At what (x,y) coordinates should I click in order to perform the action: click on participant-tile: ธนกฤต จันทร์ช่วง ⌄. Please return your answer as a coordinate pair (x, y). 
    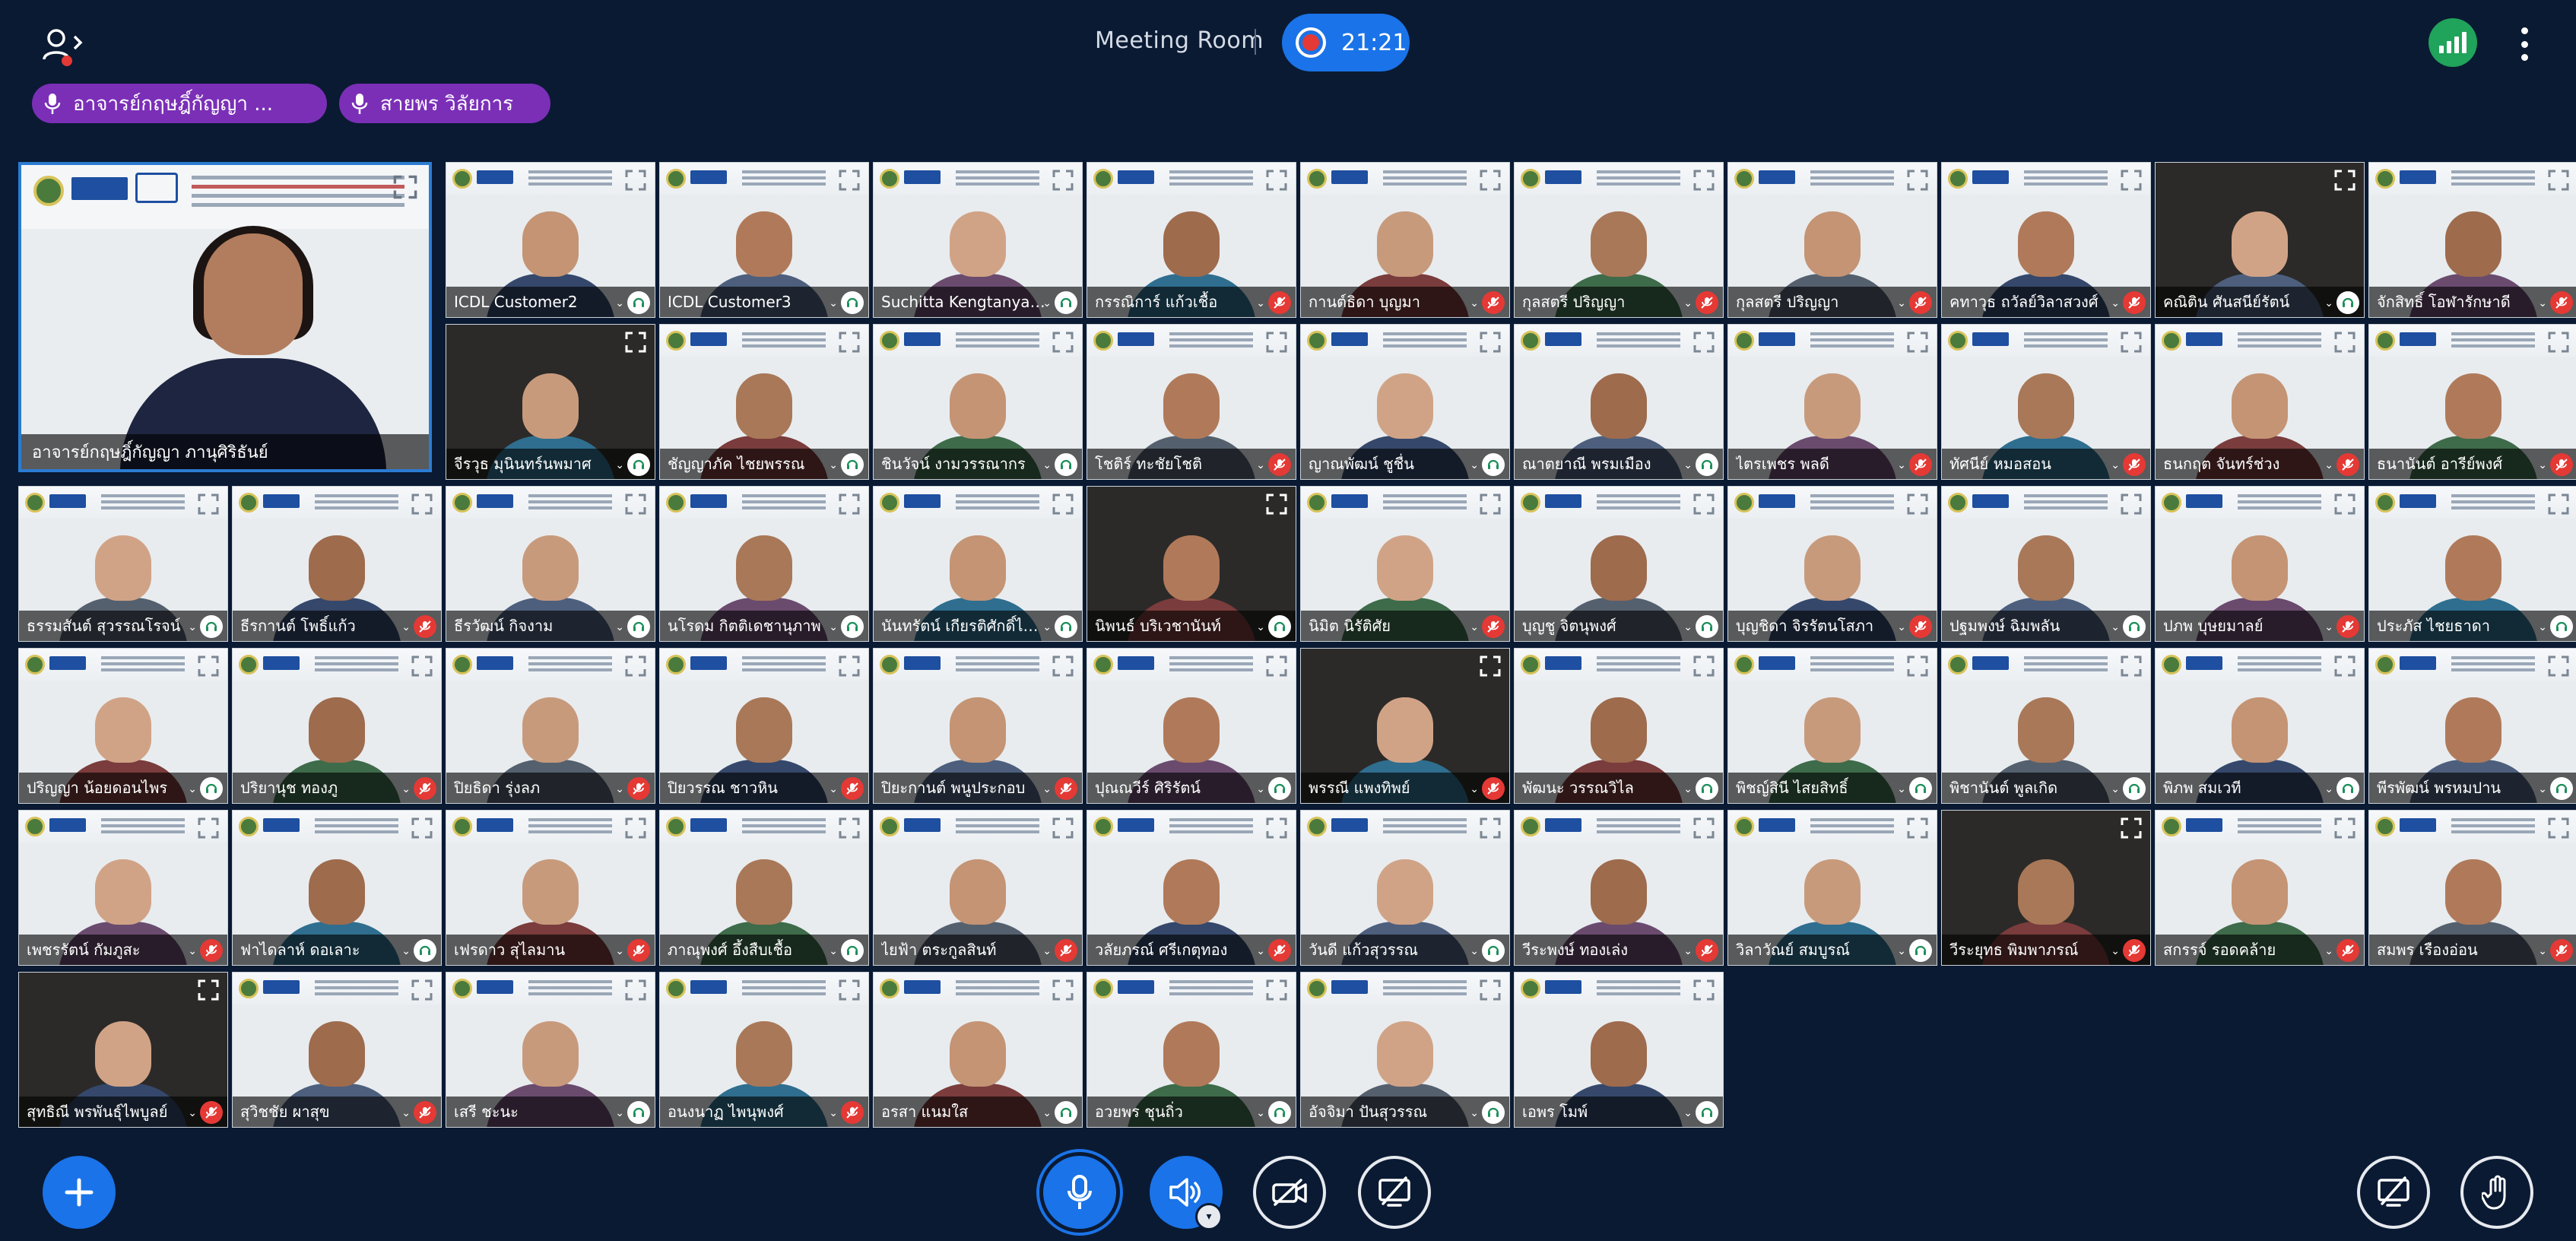
    Looking at the image, I should click on (2260, 402).